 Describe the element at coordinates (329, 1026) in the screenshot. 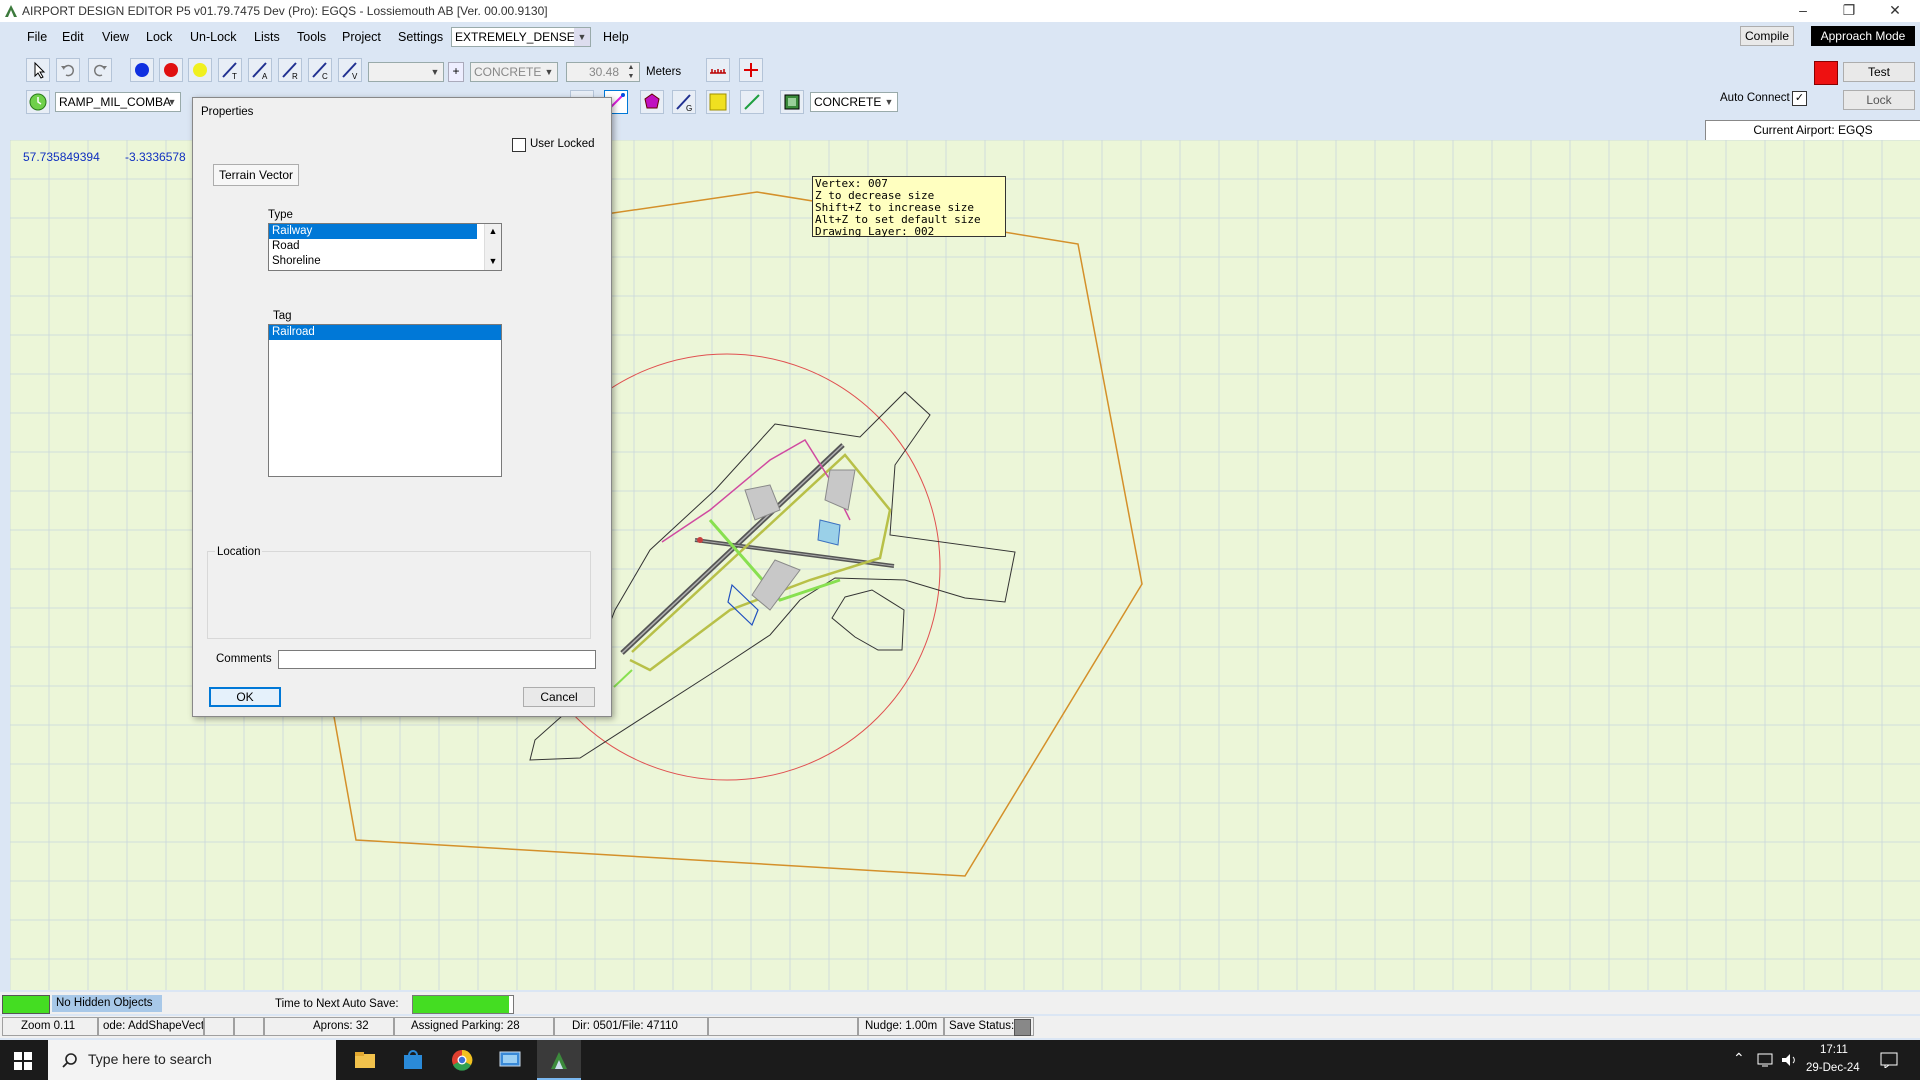

I see `aprons-status: Aprons: 32` at that location.